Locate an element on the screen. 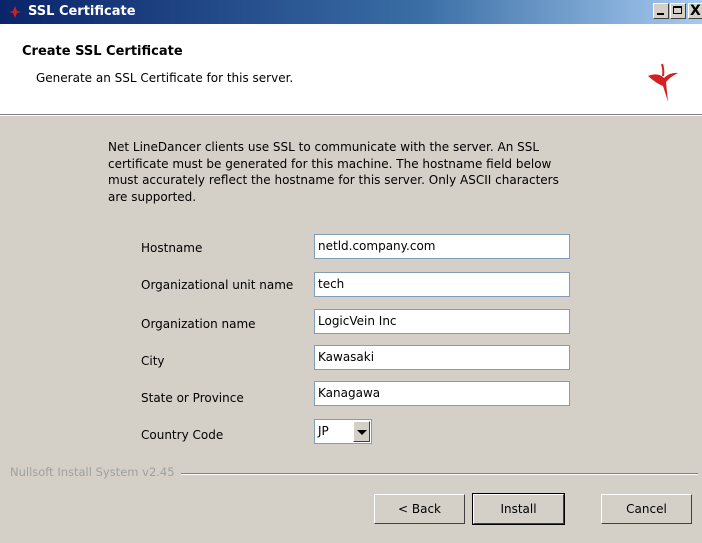 The height and width of the screenshot is (543, 702). linedancer-logo-icon is located at coordinates (663, 82).